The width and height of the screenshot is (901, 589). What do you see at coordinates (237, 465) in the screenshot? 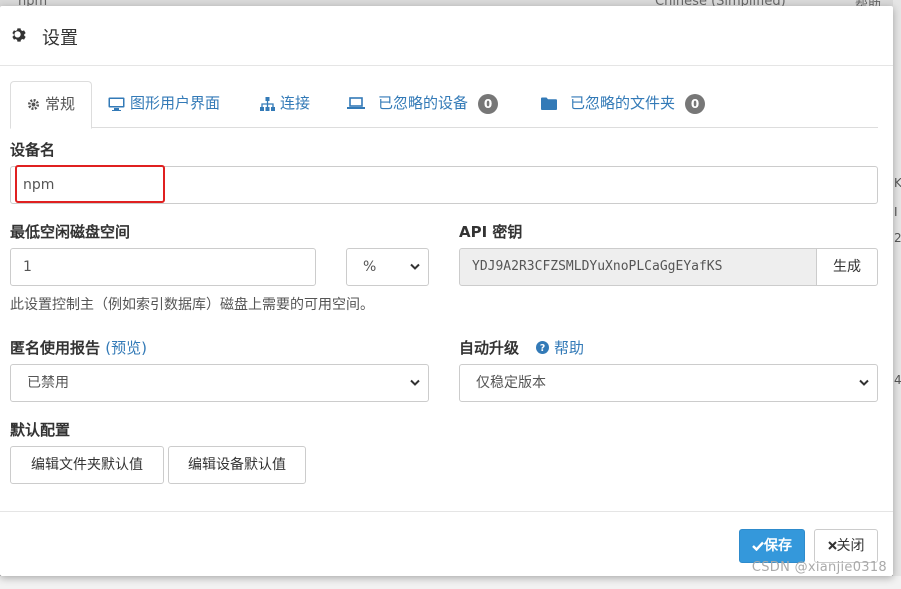
I see `edit-device-defaults-button: 编辑设备默认值` at bounding box center [237, 465].